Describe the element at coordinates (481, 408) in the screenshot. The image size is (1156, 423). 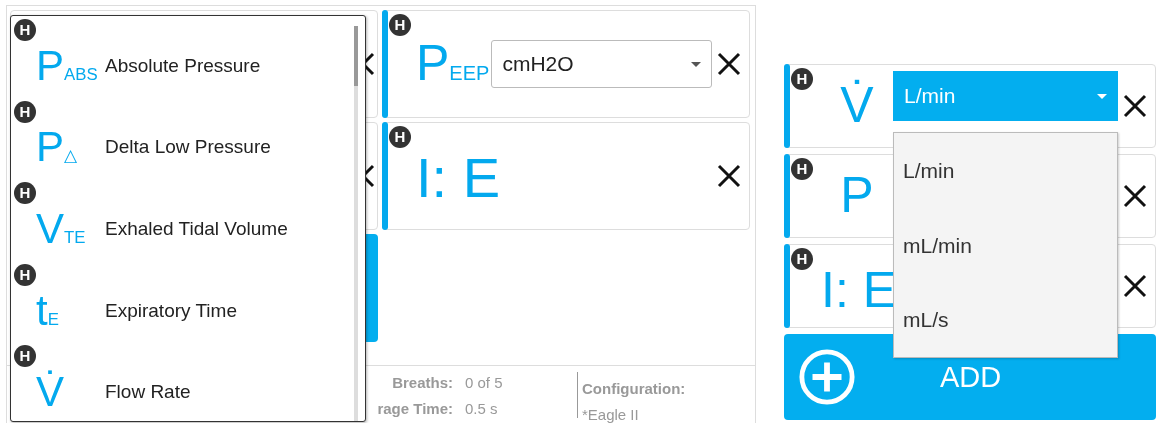
I see `stat-value: 0.5 s` at that location.